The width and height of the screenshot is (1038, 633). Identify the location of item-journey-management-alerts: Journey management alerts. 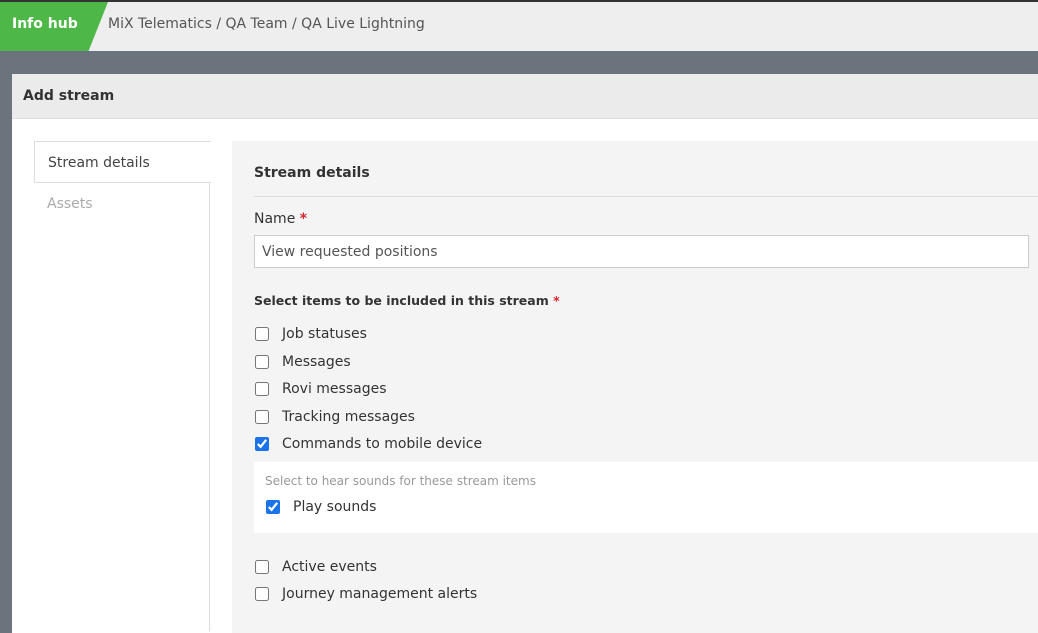
(365, 594).